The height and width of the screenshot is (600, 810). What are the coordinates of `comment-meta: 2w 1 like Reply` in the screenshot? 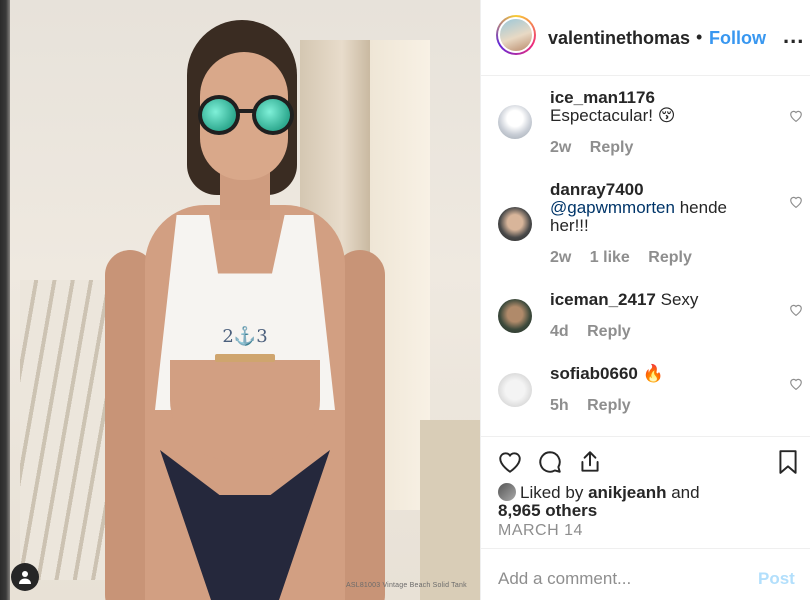 It's located at (628, 258).